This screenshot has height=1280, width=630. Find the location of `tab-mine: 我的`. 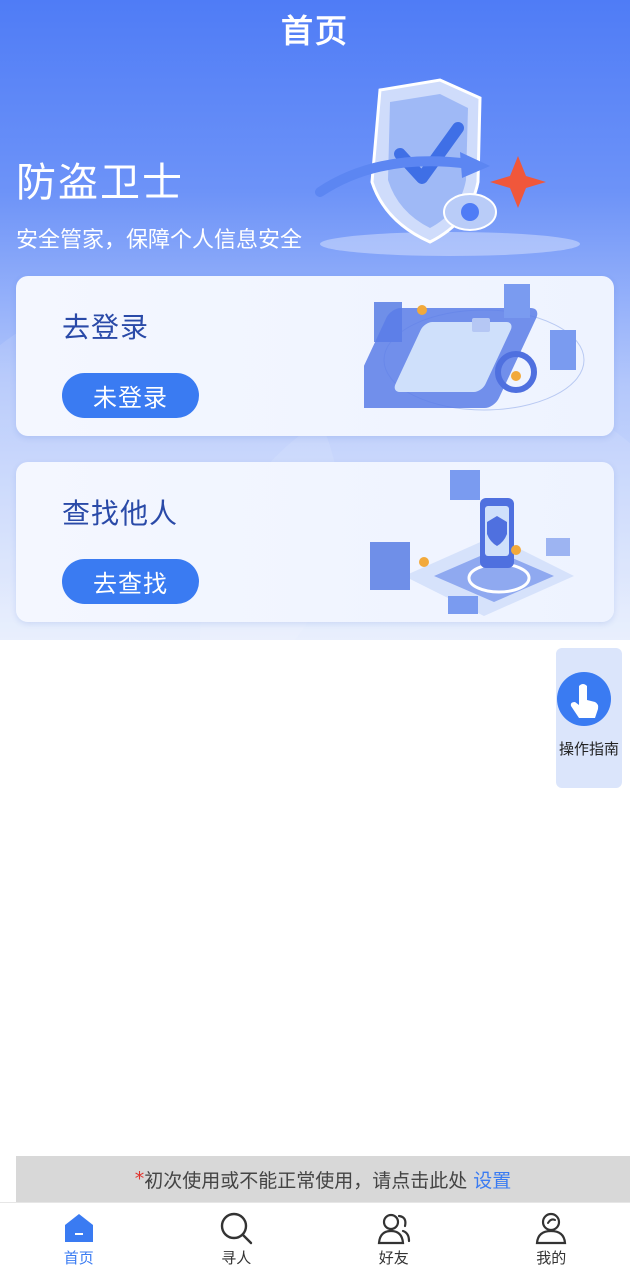

tab-mine: 我的 is located at coordinates (551, 1241).